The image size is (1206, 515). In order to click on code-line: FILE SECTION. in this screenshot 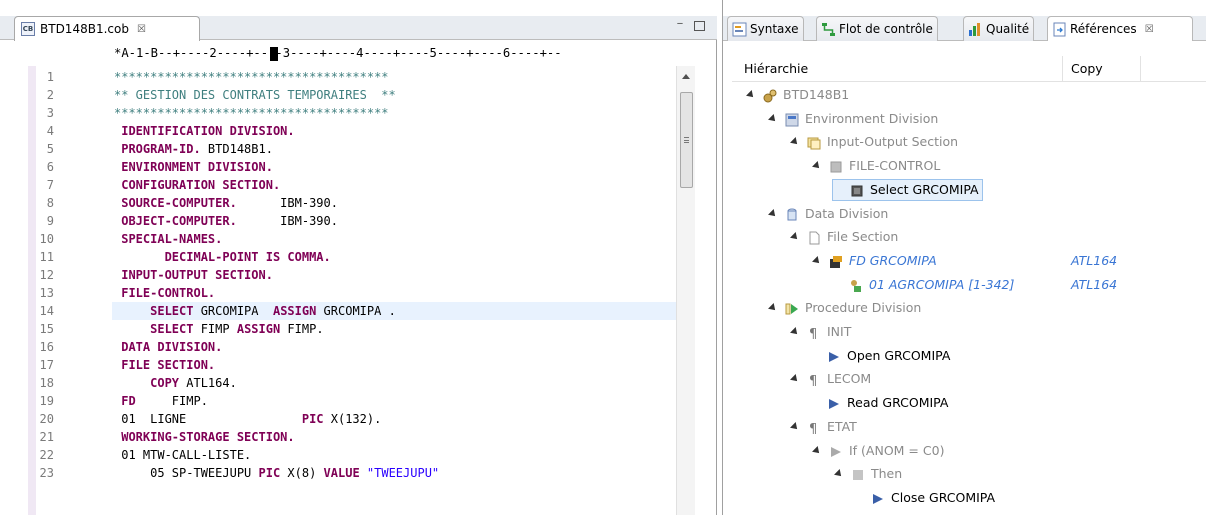, I will do `click(164, 365)`.